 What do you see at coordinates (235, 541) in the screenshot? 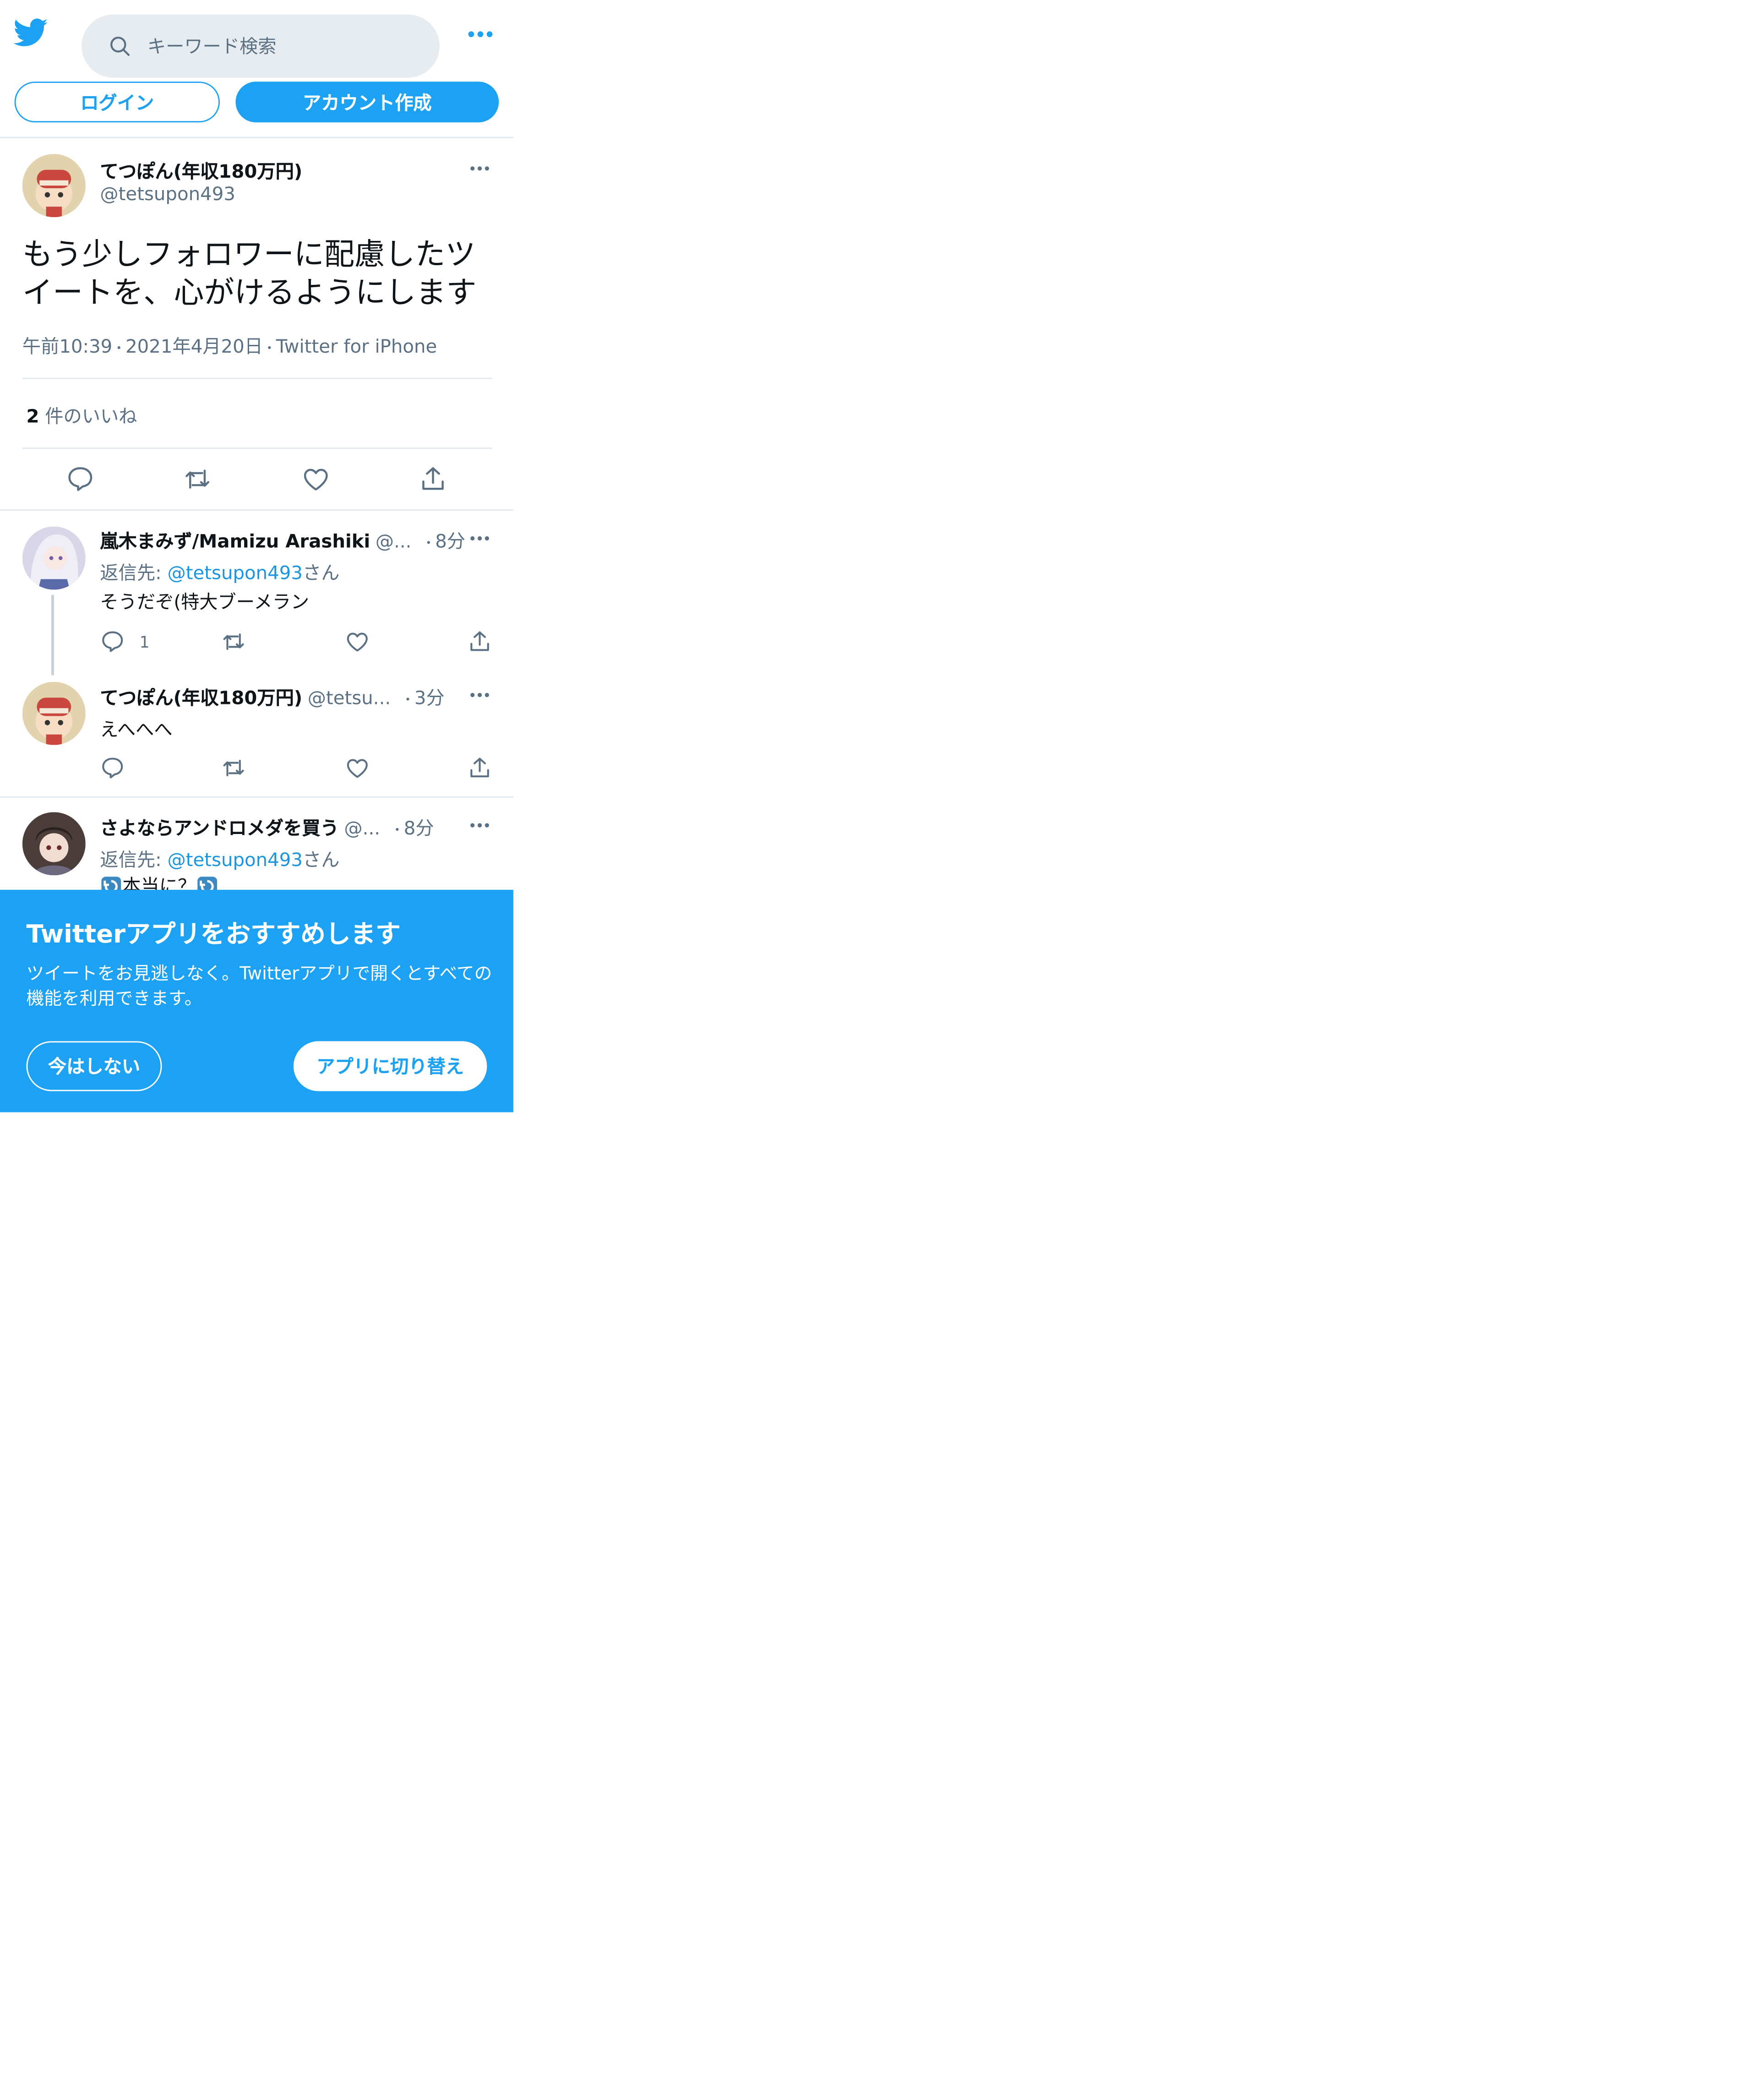
I see `author-name: 嵐木まみず/Mamizu Arashiki` at bounding box center [235, 541].